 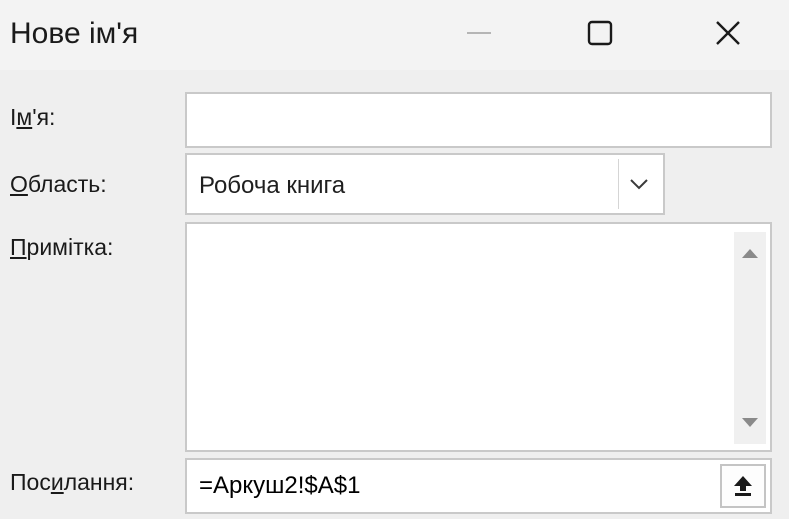 I want to click on name-field, so click(x=478, y=120).